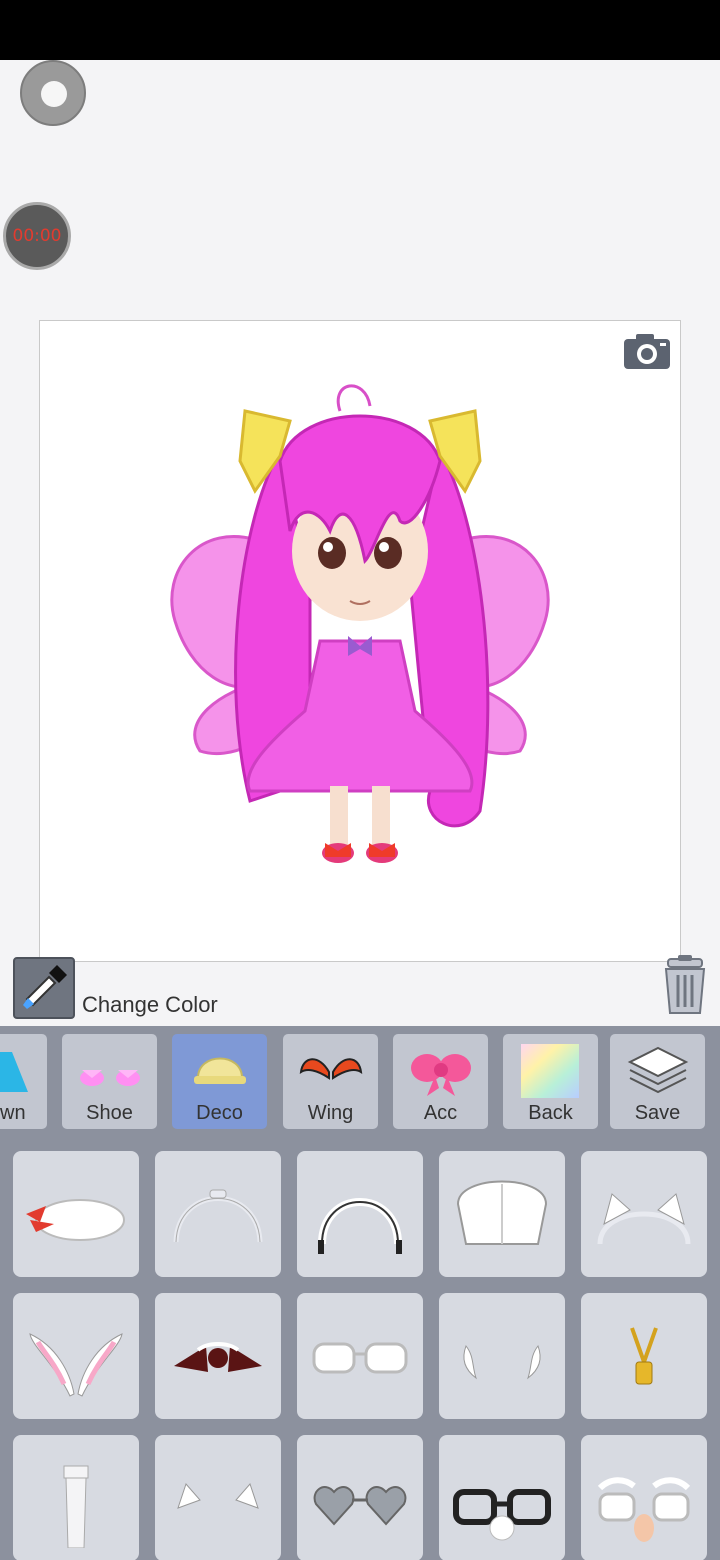 The width and height of the screenshot is (720, 1560). I want to click on eyedropper-button, so click(44, 988).